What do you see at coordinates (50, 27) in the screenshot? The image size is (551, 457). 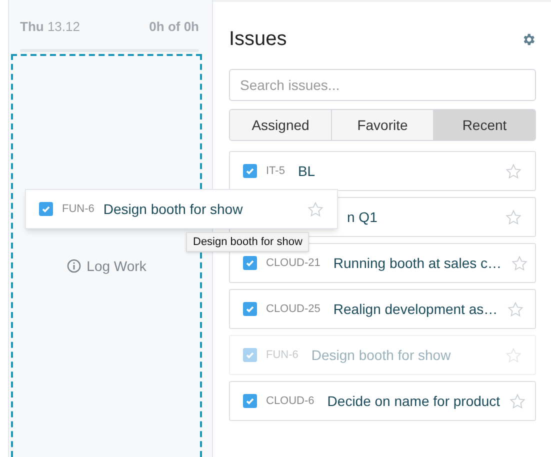 I see `day-label: Thu 13.12` at bounding box center [50, 27].